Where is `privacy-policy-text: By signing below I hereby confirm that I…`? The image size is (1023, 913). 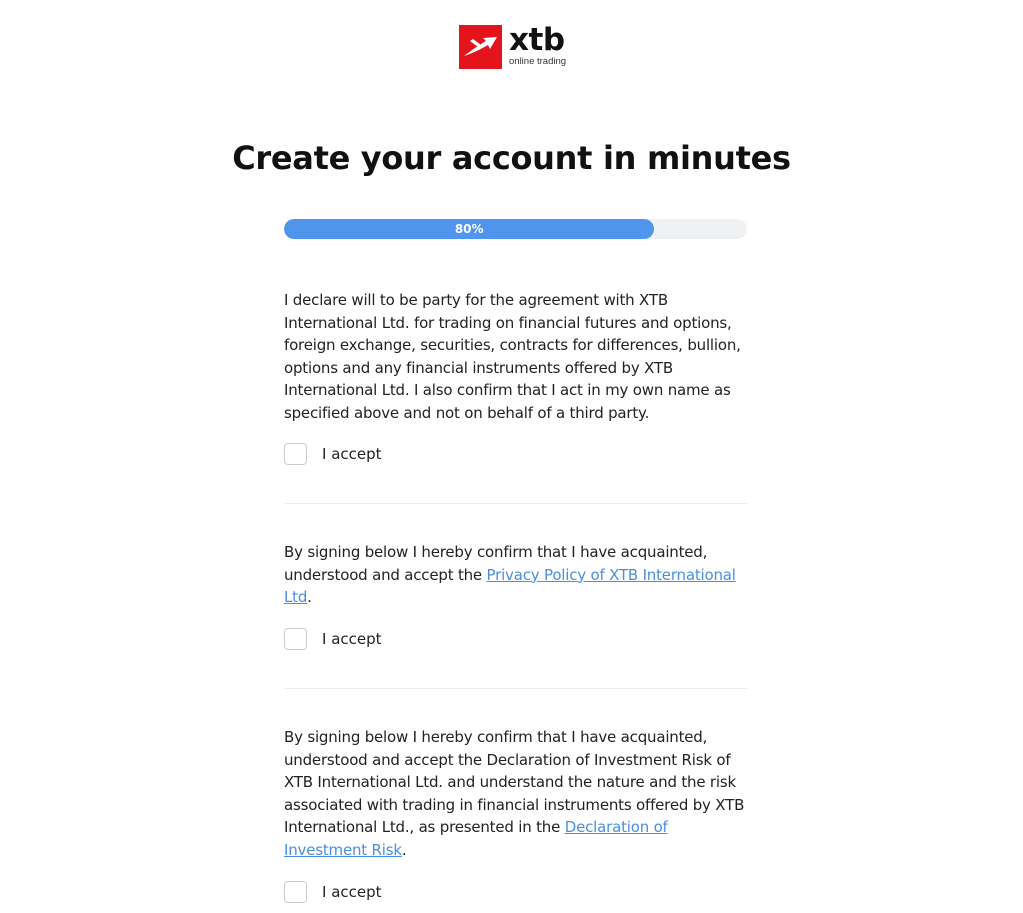 privacy-policy-text: By signing below I hereby confirm that I… is located at coordinates (516, 575).